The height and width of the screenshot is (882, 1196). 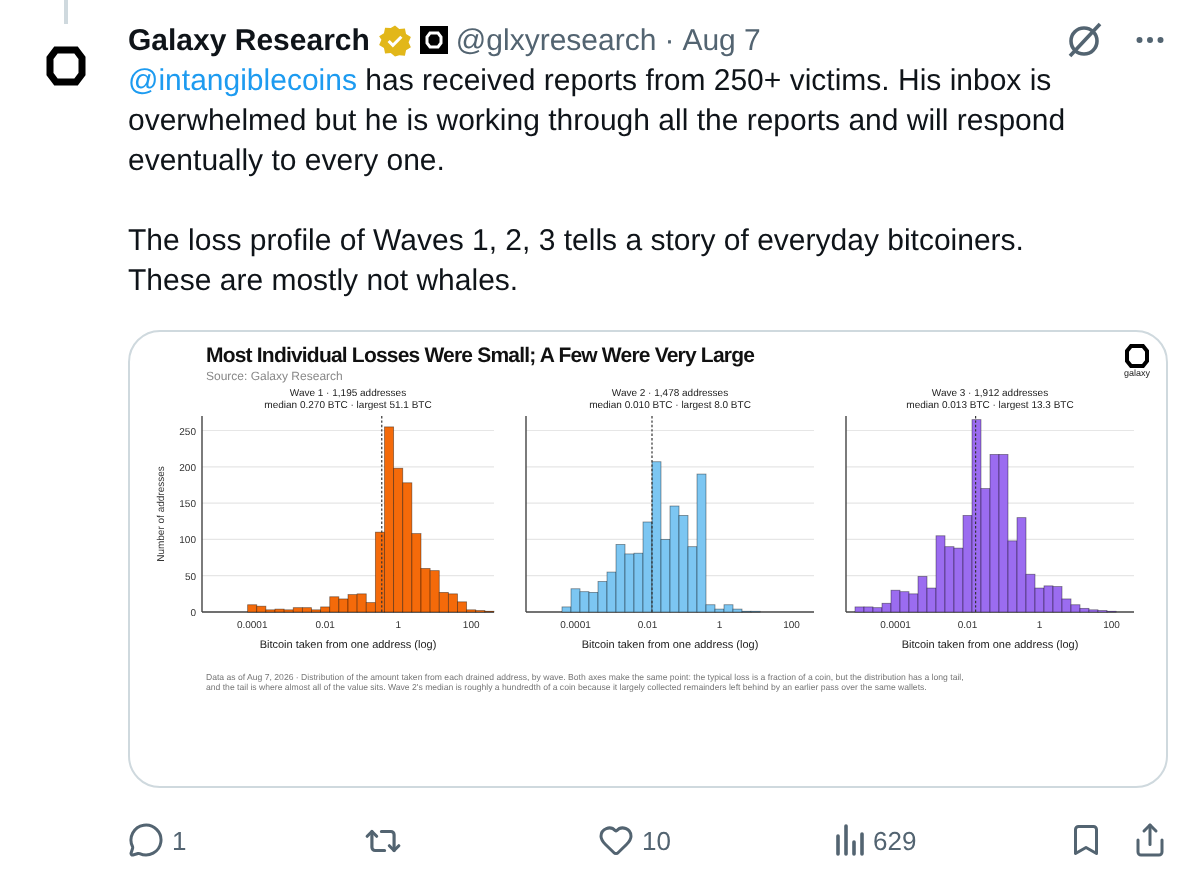 I want to click on author-name: Galaxy Research, so click(x=249, y=40).